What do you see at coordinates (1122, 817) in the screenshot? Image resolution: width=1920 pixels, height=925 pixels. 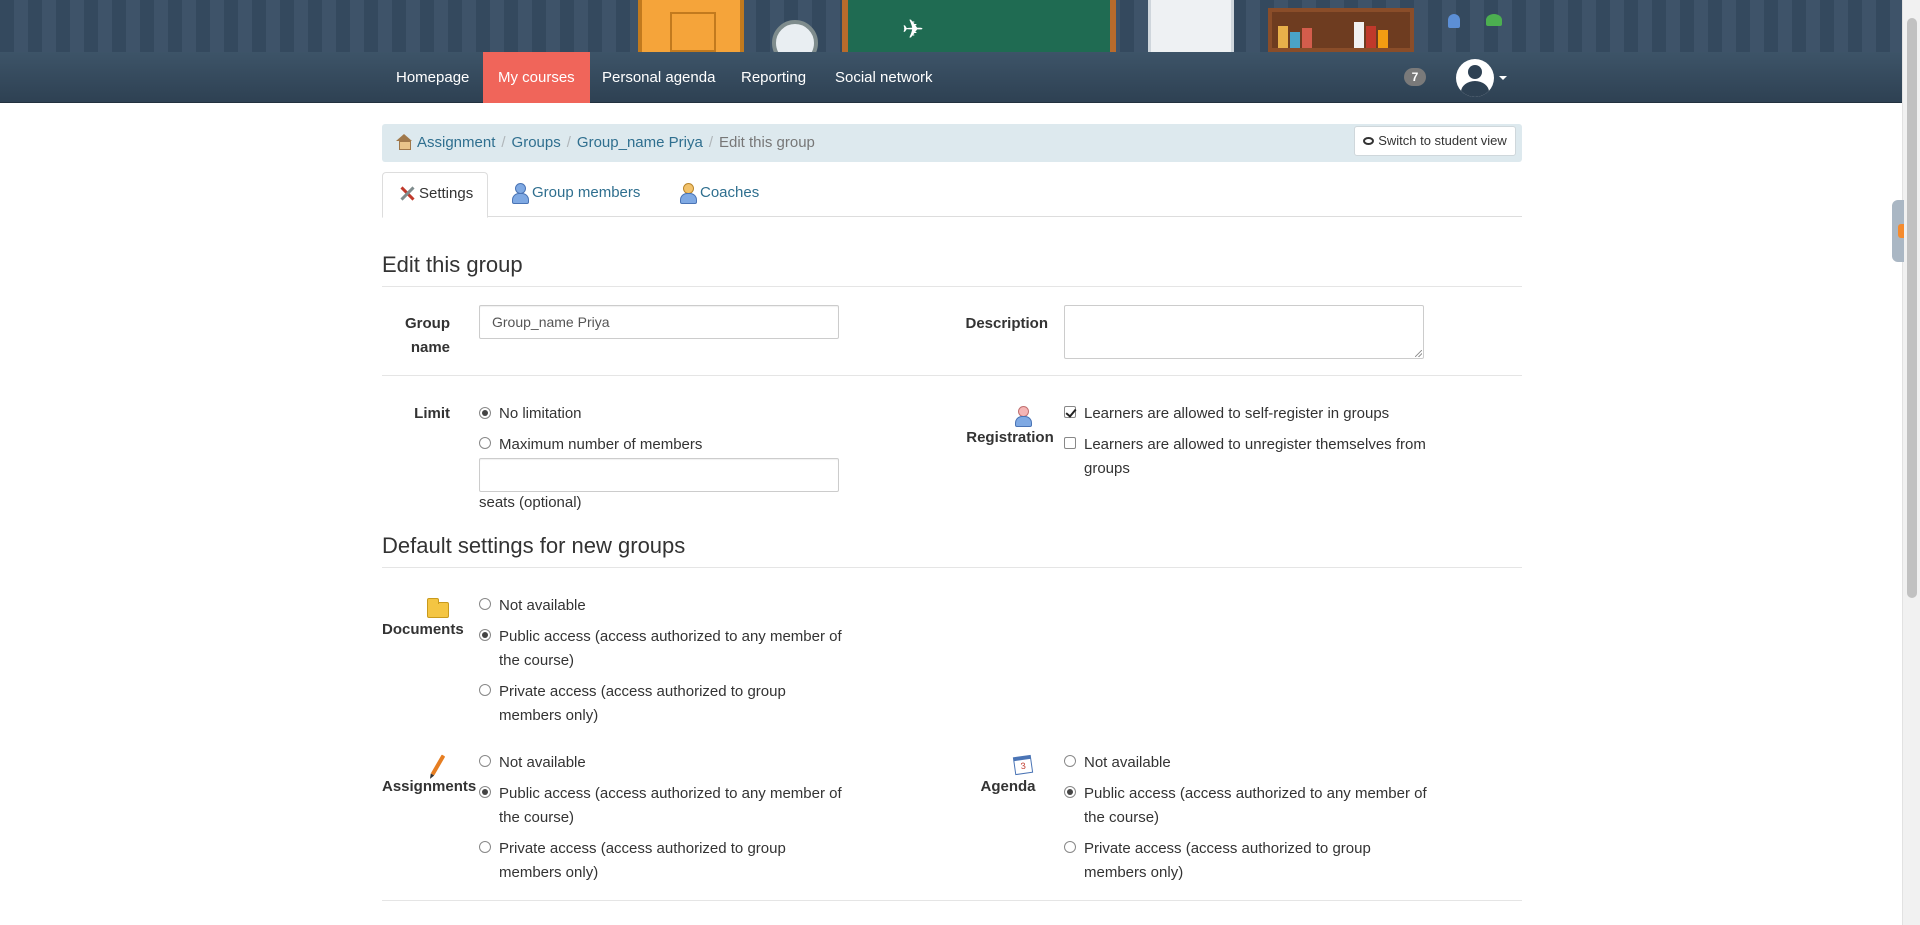 I see `agenda-public-line2: the course)` at bounding box center [1122, 817].